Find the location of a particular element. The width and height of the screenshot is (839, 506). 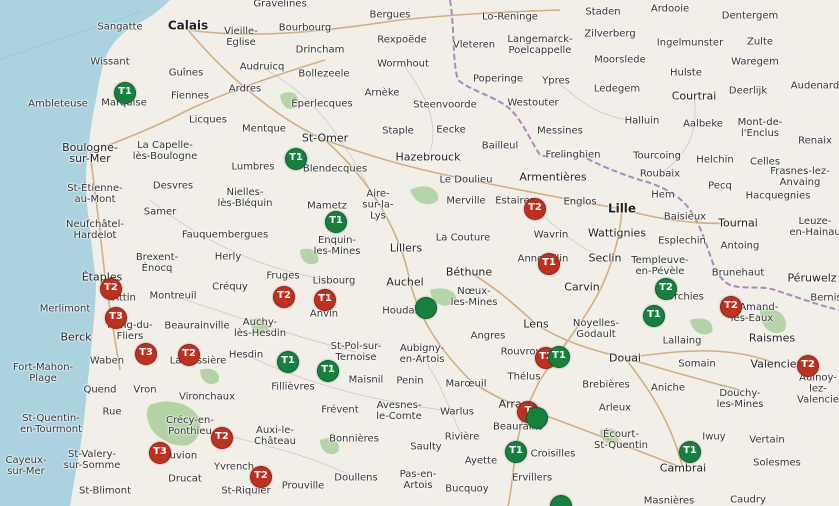

site-marker-m-auxi: T2 is located at coordinates (222, 438).